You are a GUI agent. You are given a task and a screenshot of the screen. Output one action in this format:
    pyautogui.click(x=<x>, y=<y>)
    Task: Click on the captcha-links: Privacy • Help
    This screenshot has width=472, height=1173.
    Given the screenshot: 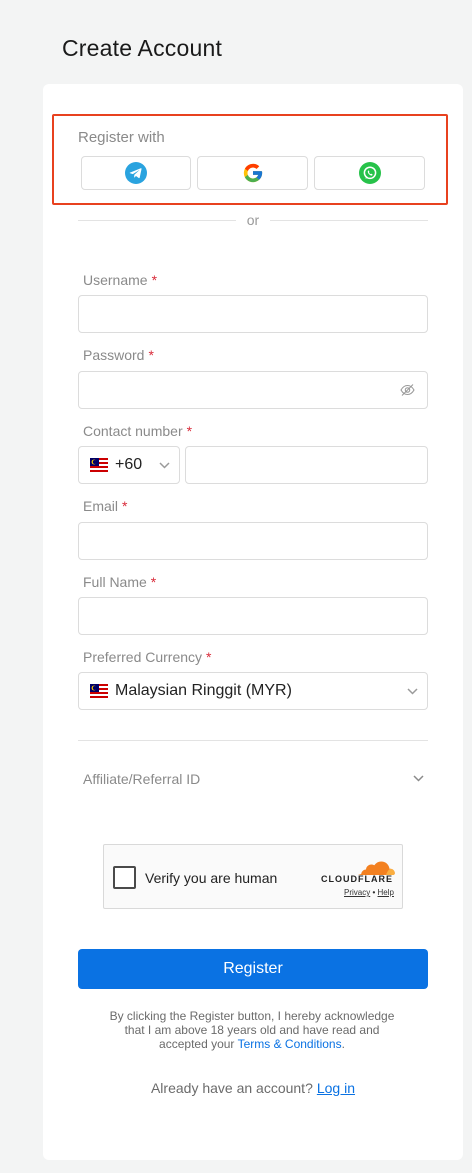 What is the action you would take?
    pyautogui.click(x=369, y=892)
    